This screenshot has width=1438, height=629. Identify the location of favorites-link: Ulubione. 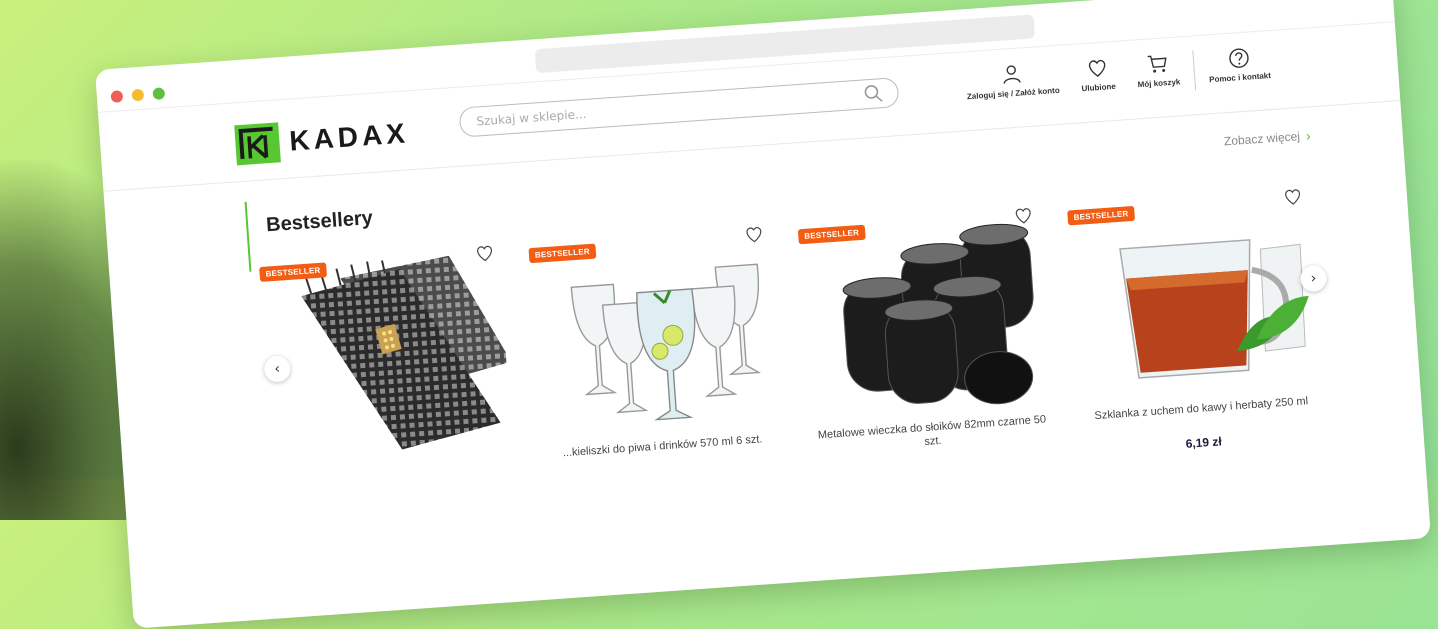
(1097, 74).